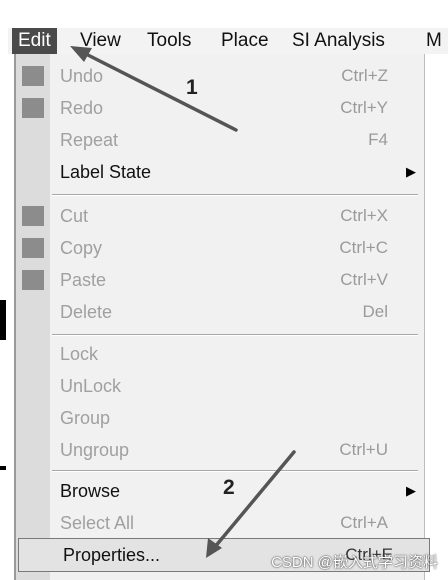 This screenshot has width=448, height=580. What do you see at coordinates (229, 487) in the screenshot?
I see `step-number-2: 2` at bounding box center [229, 487].